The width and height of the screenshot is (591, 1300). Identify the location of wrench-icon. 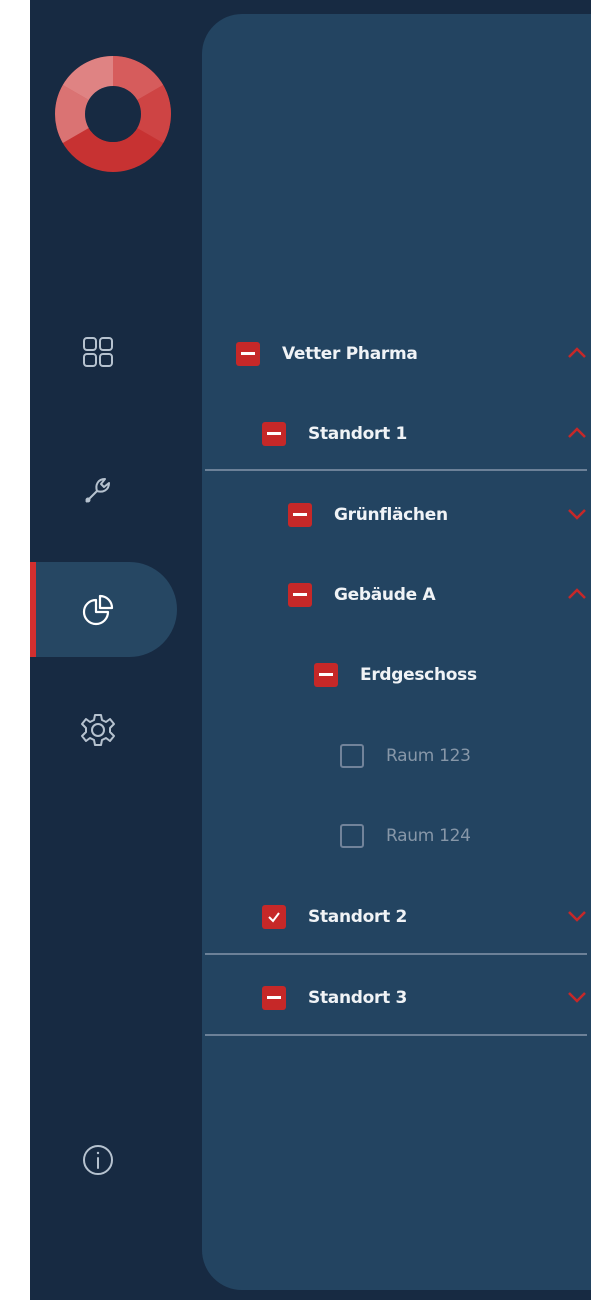
(97, 490).